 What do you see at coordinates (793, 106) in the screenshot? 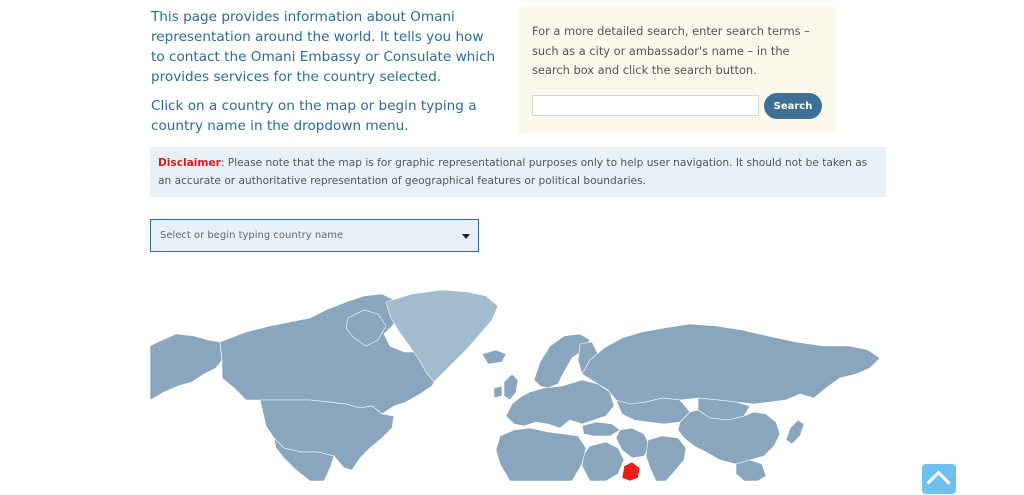
I see `search-button: Search` at bounding box center [793, 106].